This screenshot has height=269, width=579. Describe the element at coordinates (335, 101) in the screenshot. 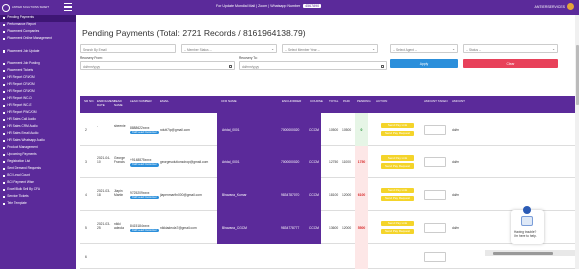

I see `column-header: TOTAL` at that location.